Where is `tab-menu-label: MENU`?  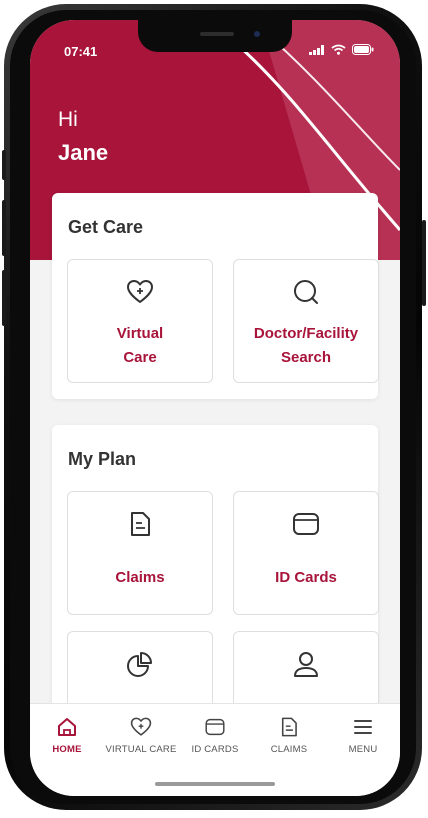 tab-menu-label: MENU is located at coordinates (363, 749).